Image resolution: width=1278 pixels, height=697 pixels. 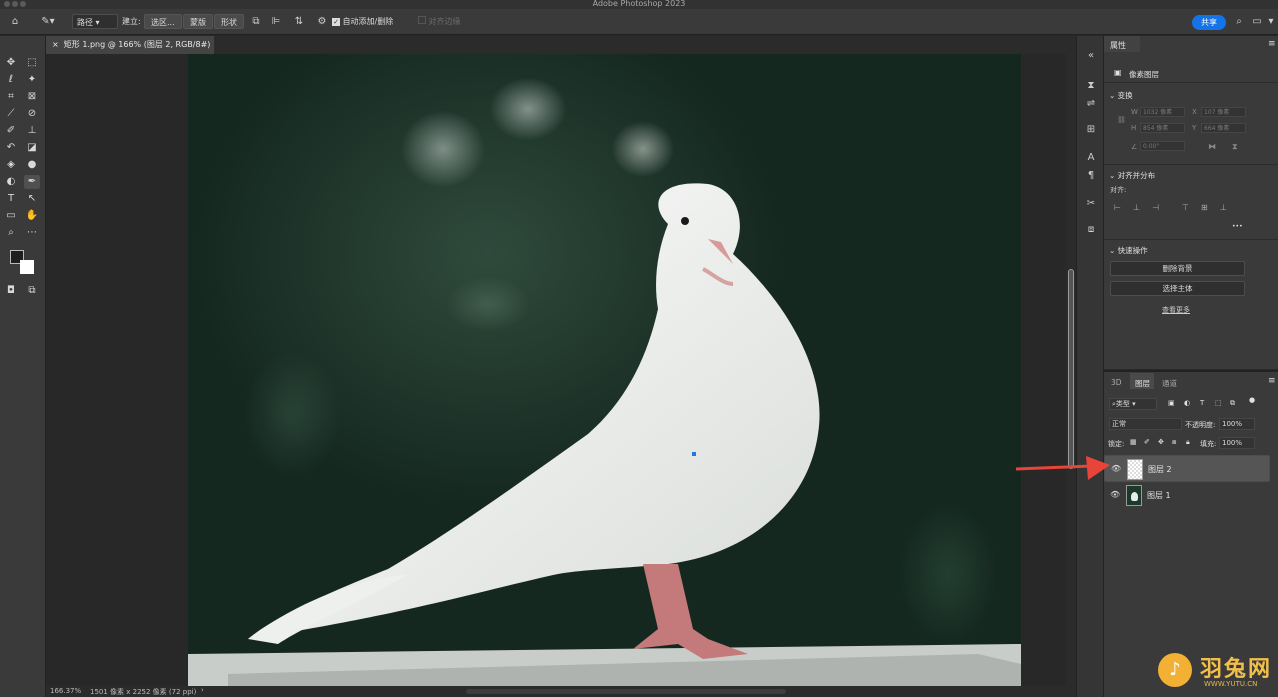 I want to click on type-tool-icon: T, so click(x=11, y=199).